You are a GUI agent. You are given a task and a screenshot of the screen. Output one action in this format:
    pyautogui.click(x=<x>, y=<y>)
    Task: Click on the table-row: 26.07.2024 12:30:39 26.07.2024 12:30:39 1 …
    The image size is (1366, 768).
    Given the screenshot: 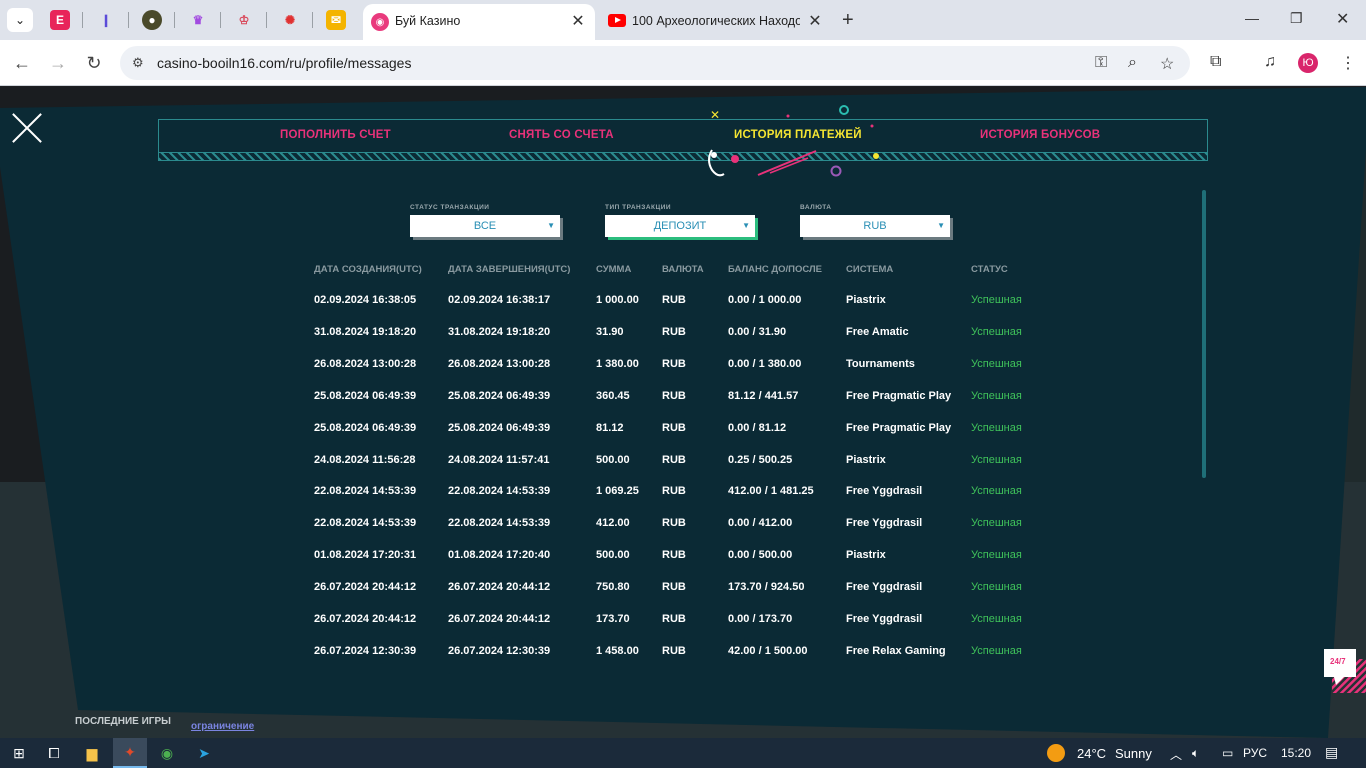 What is the action you would take?
    pyautogui.click(x=683, y=655)
    